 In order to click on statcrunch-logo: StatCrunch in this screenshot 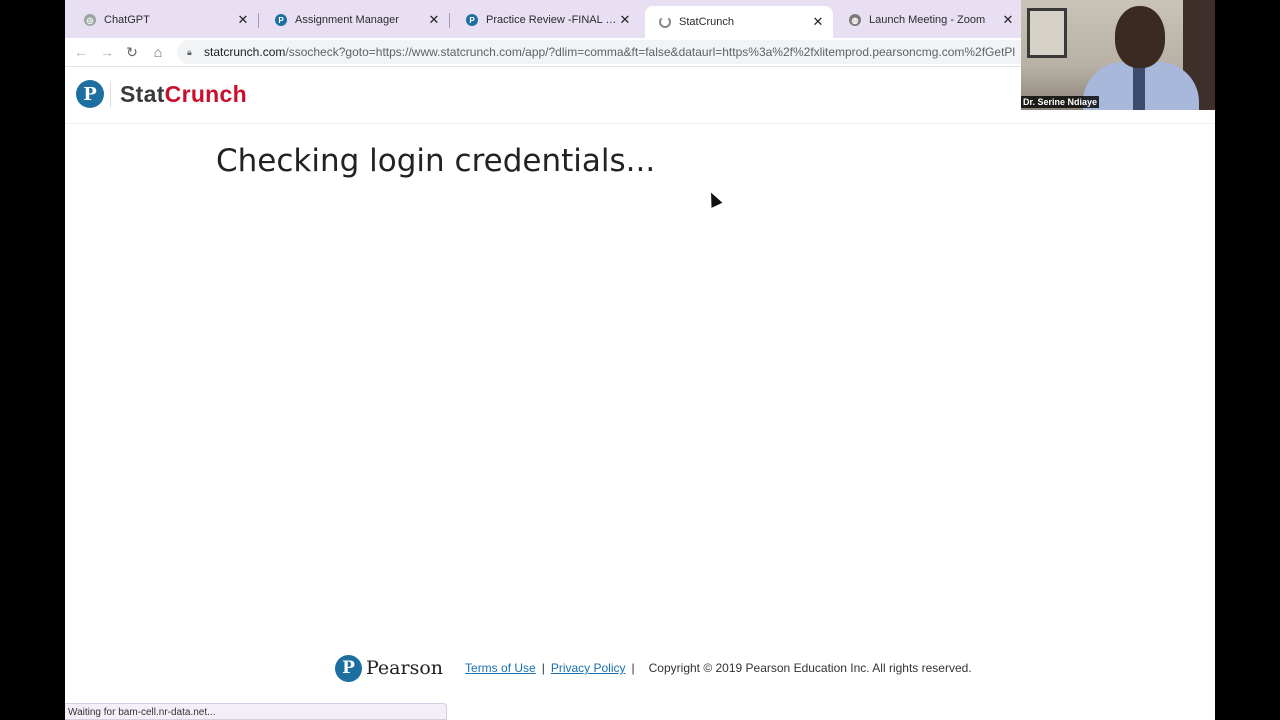, I will do `click(183, 94)`.